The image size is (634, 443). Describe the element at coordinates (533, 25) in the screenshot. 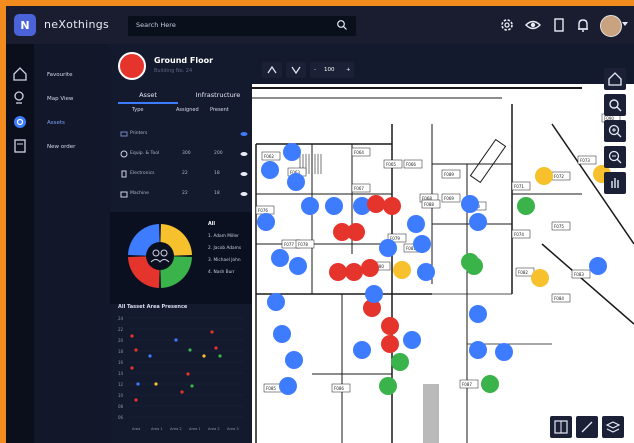

I see `visibility-icon` at that location.